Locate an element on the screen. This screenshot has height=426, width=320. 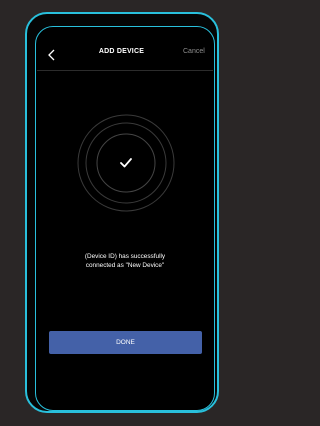
outer-ring is located at coordinates (126, 163).